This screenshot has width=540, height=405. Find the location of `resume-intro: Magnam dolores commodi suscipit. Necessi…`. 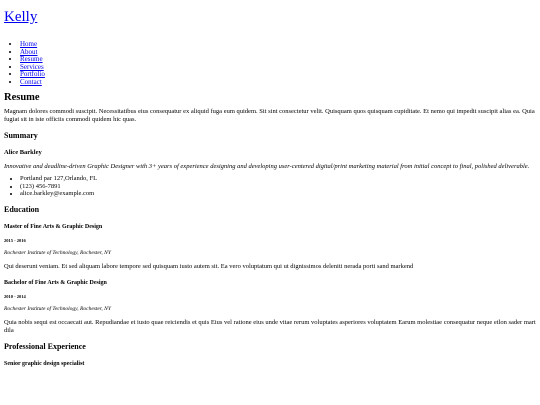

resume-intro: Magnam dolores commodi suscipit. Necessi… is located at coordinates (269, 115).